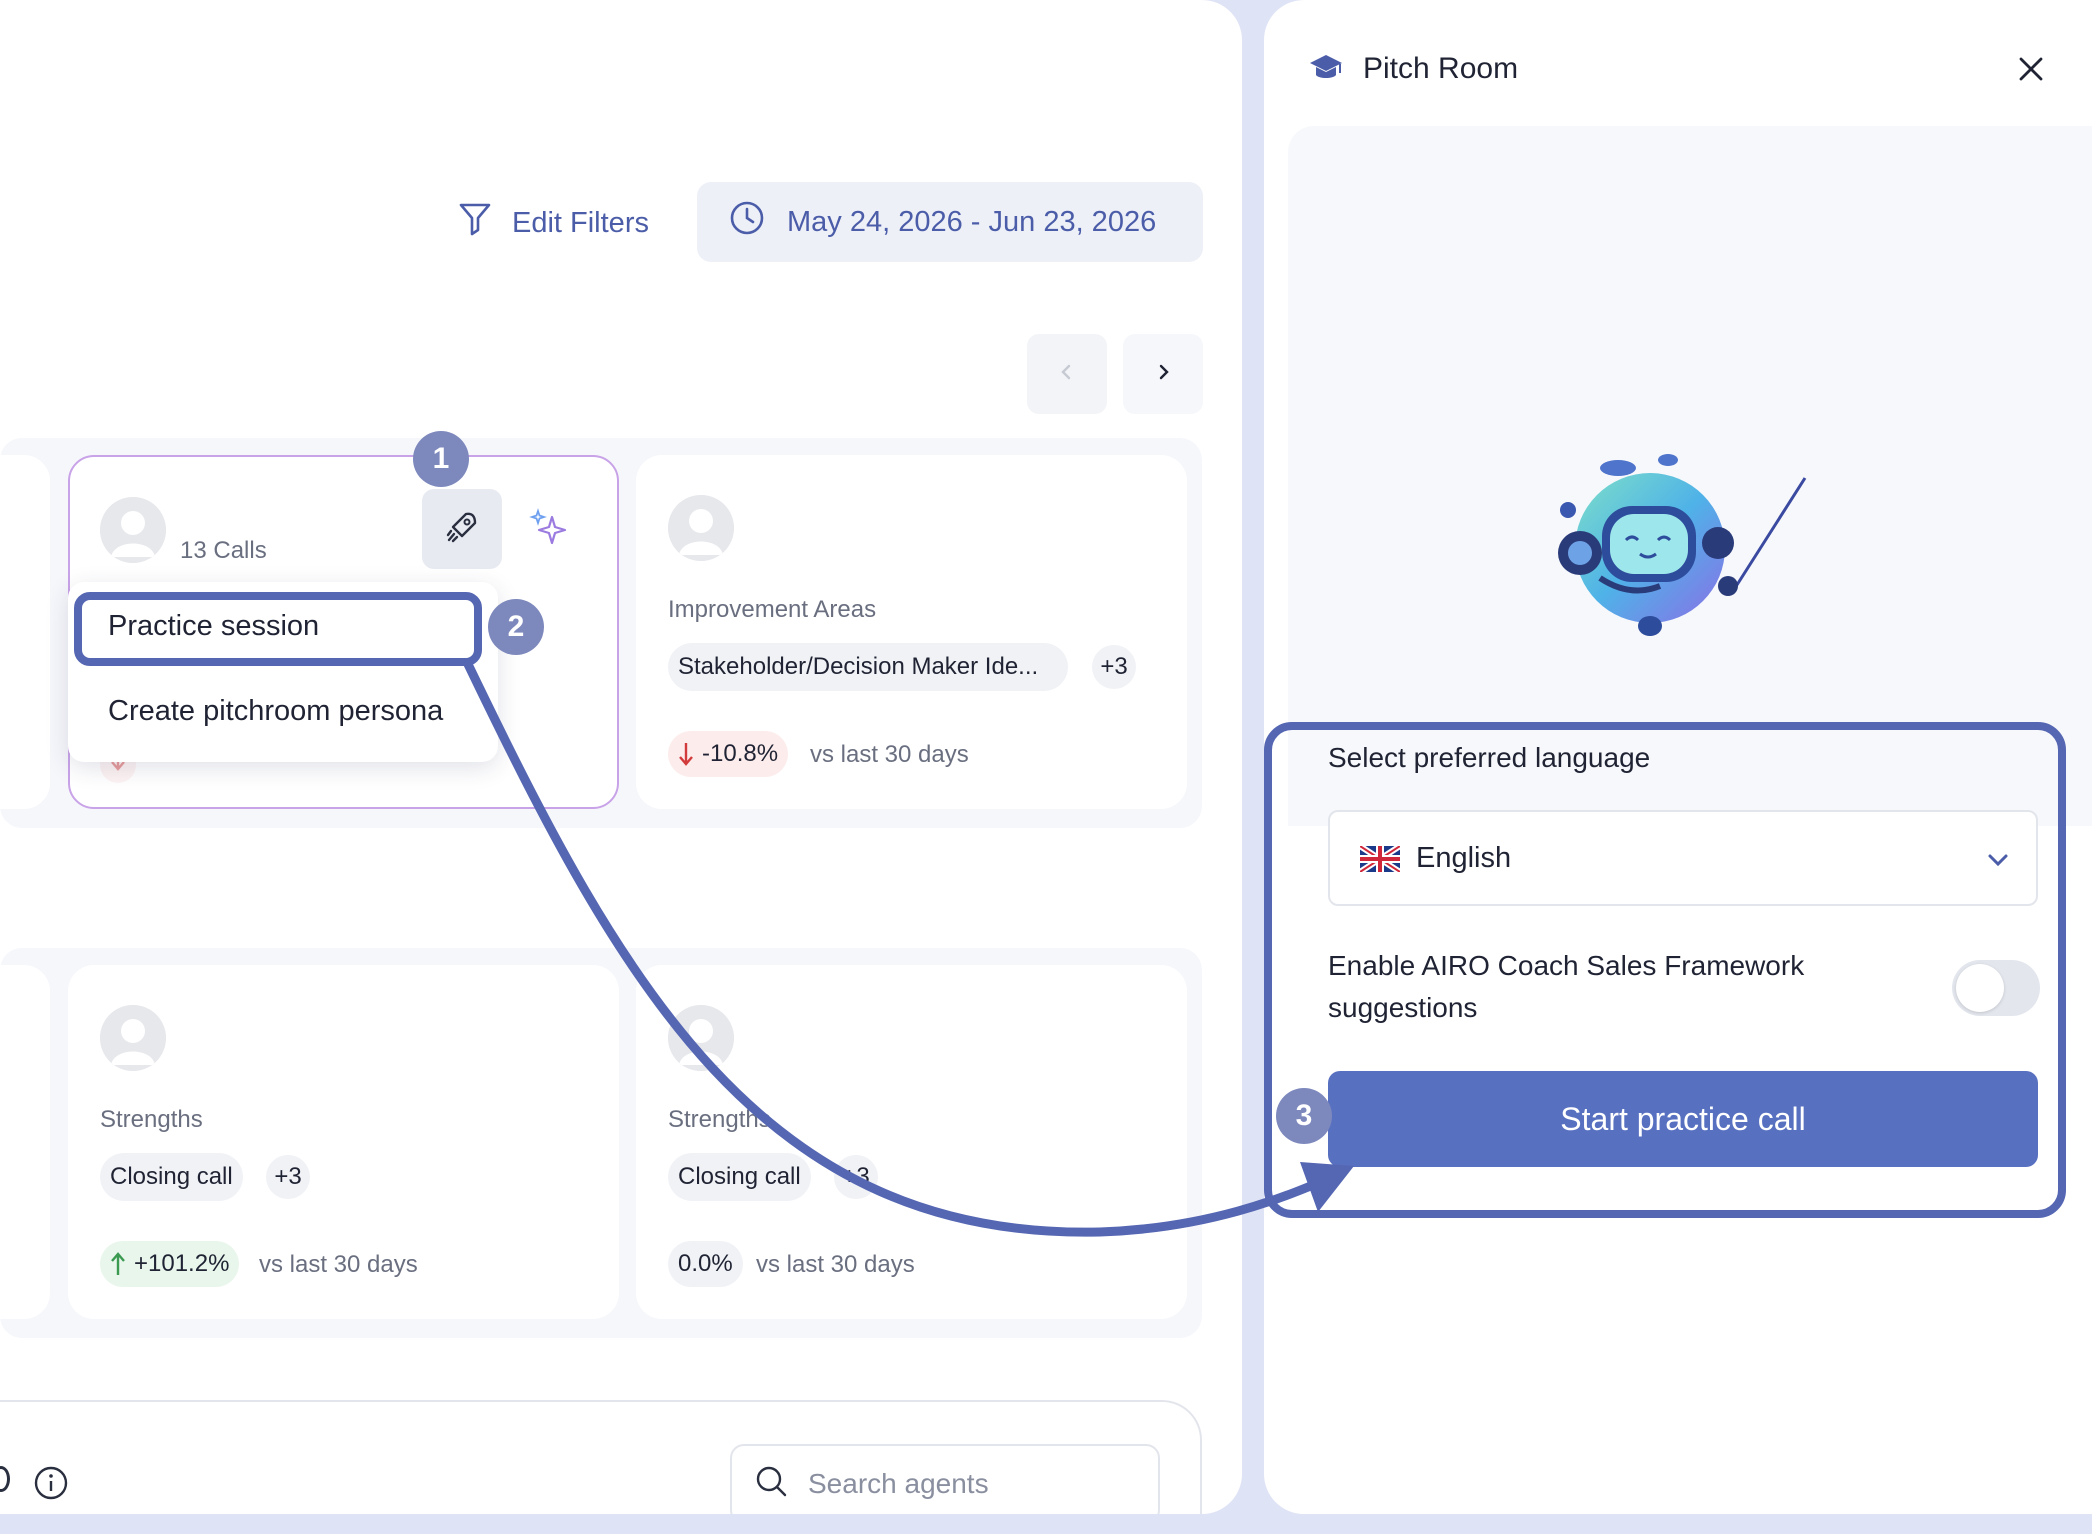 This screenshot has height=1534, width=2092. What do you see at coordinates (1683, 1119) in the screenshot?
I see `start-practice-call-button: Start practice call` at bounding box center [1683, 1119].